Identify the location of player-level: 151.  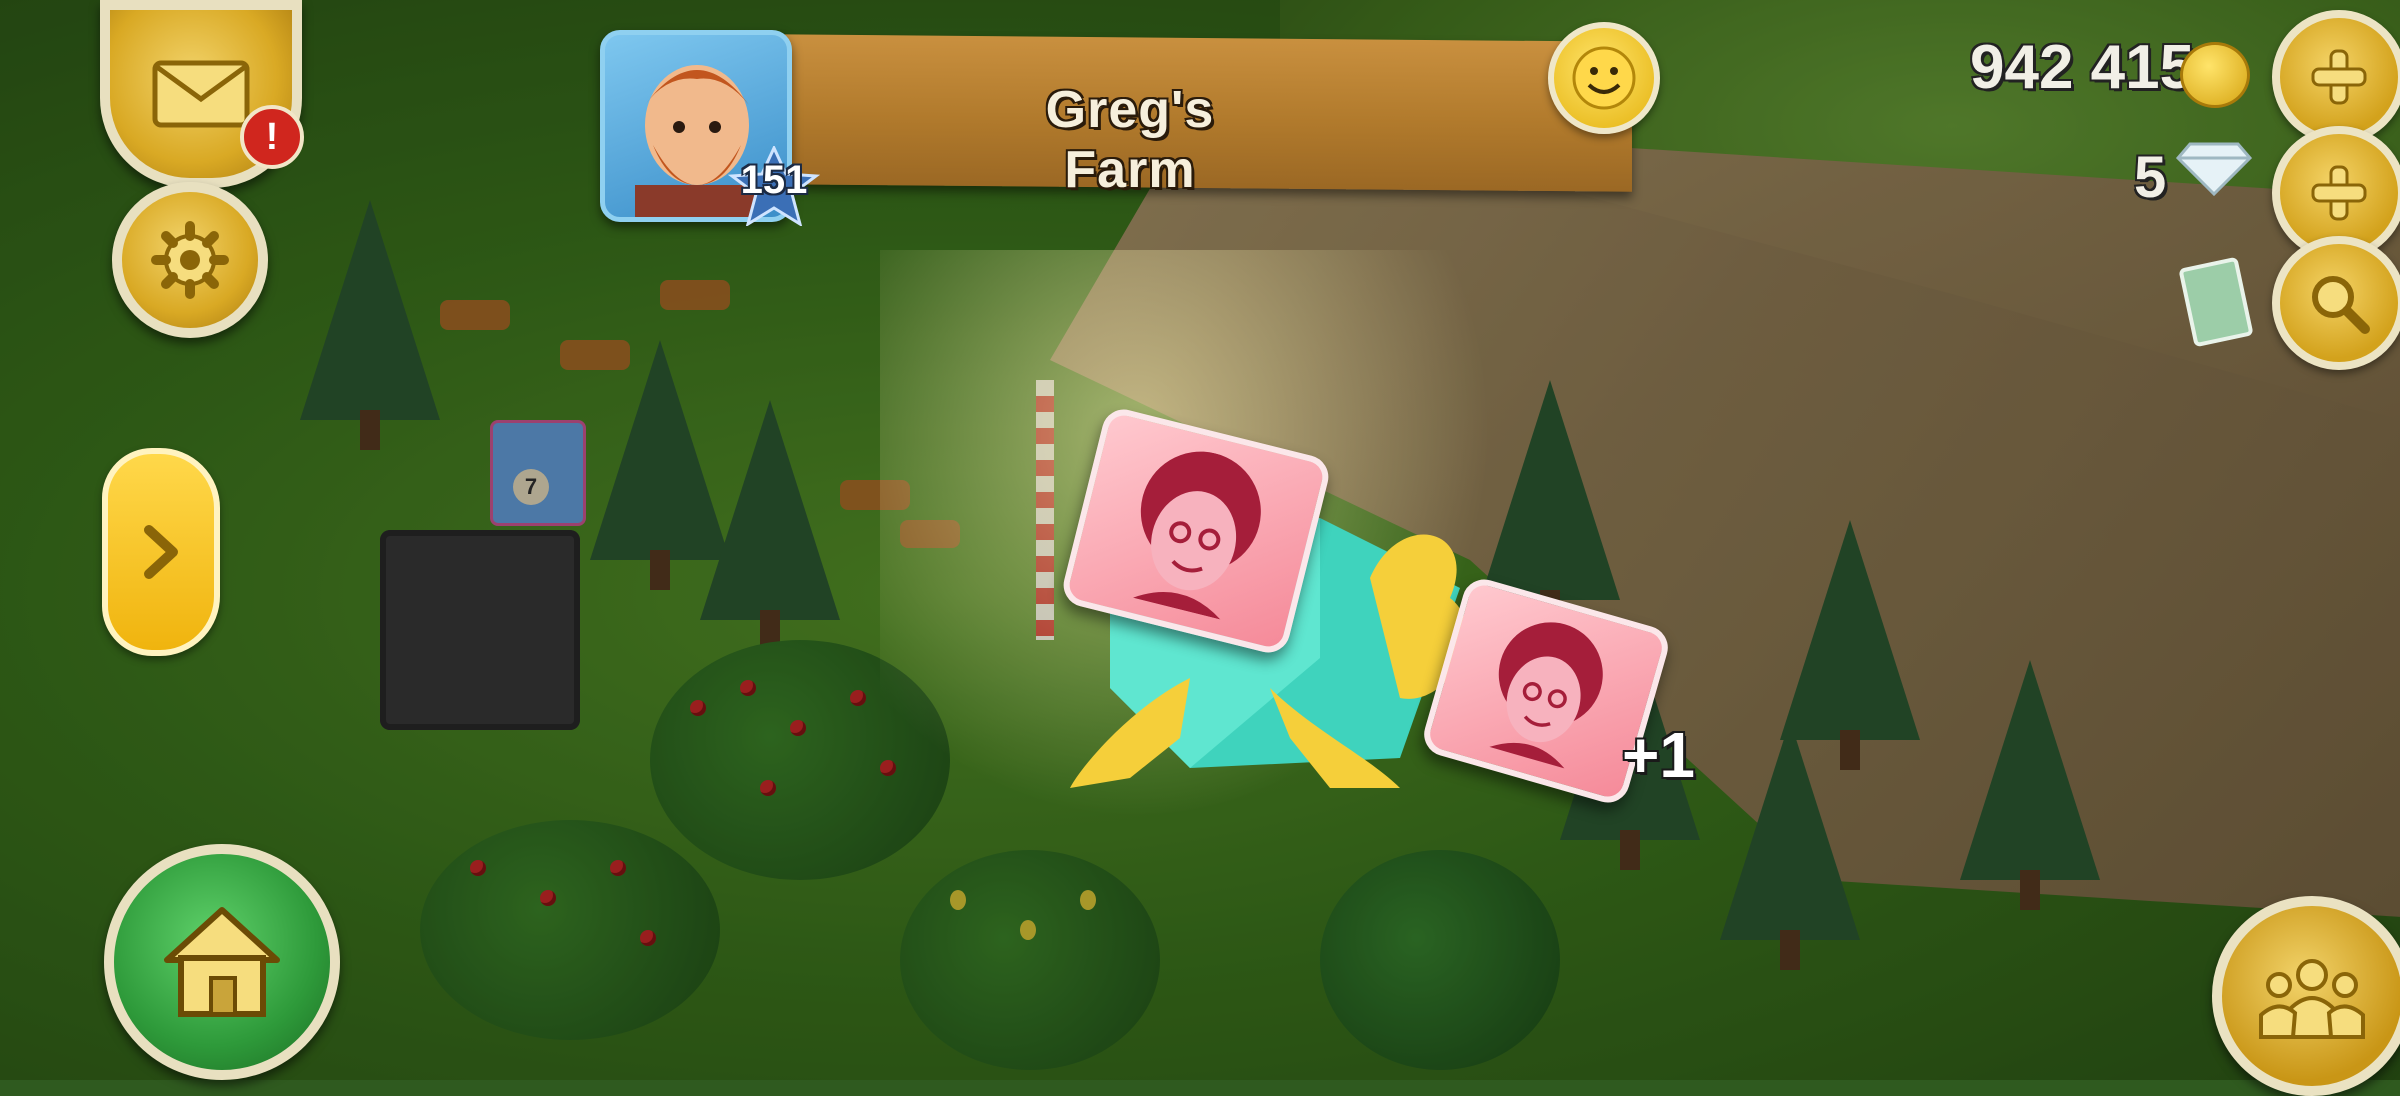
(774, 180).